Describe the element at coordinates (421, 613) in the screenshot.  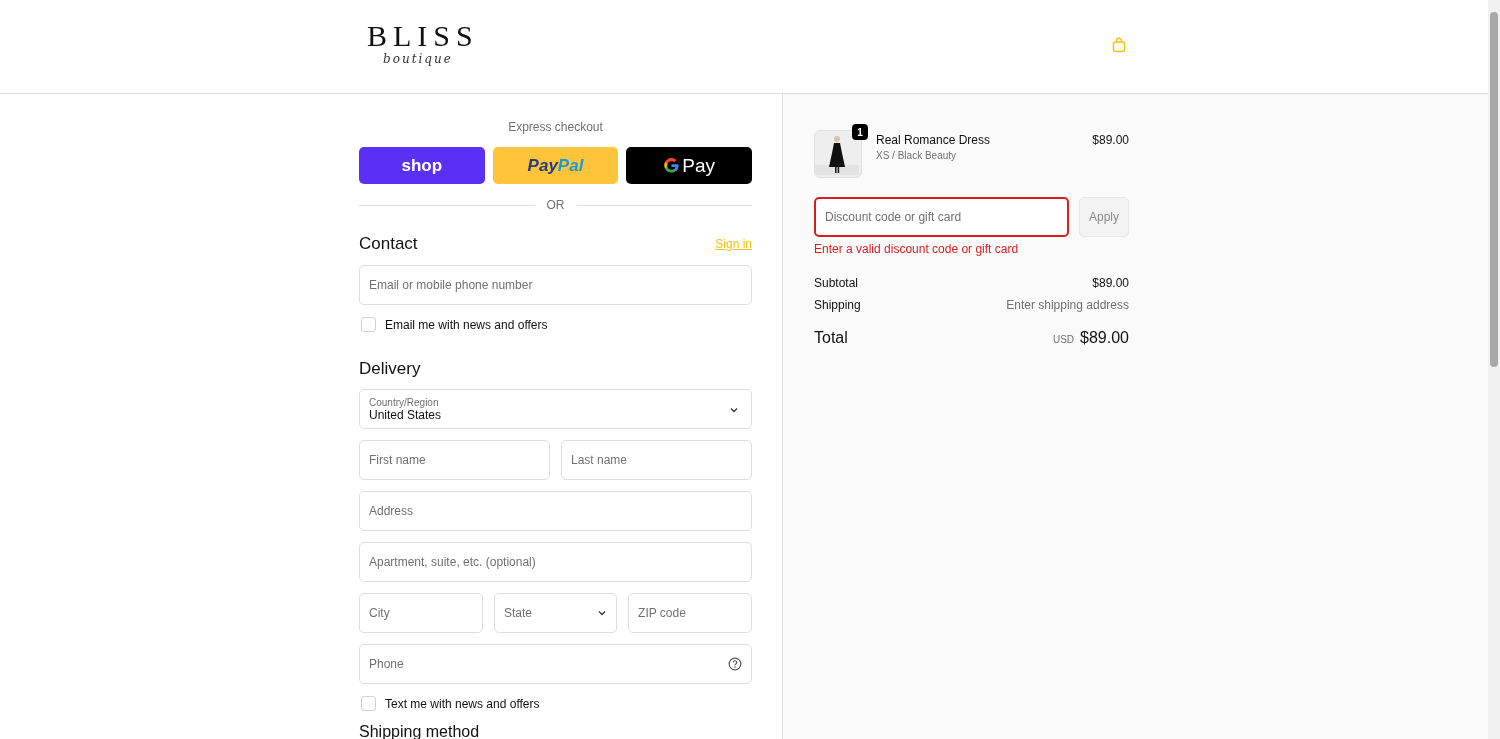
I see `city-field: City` at that location.